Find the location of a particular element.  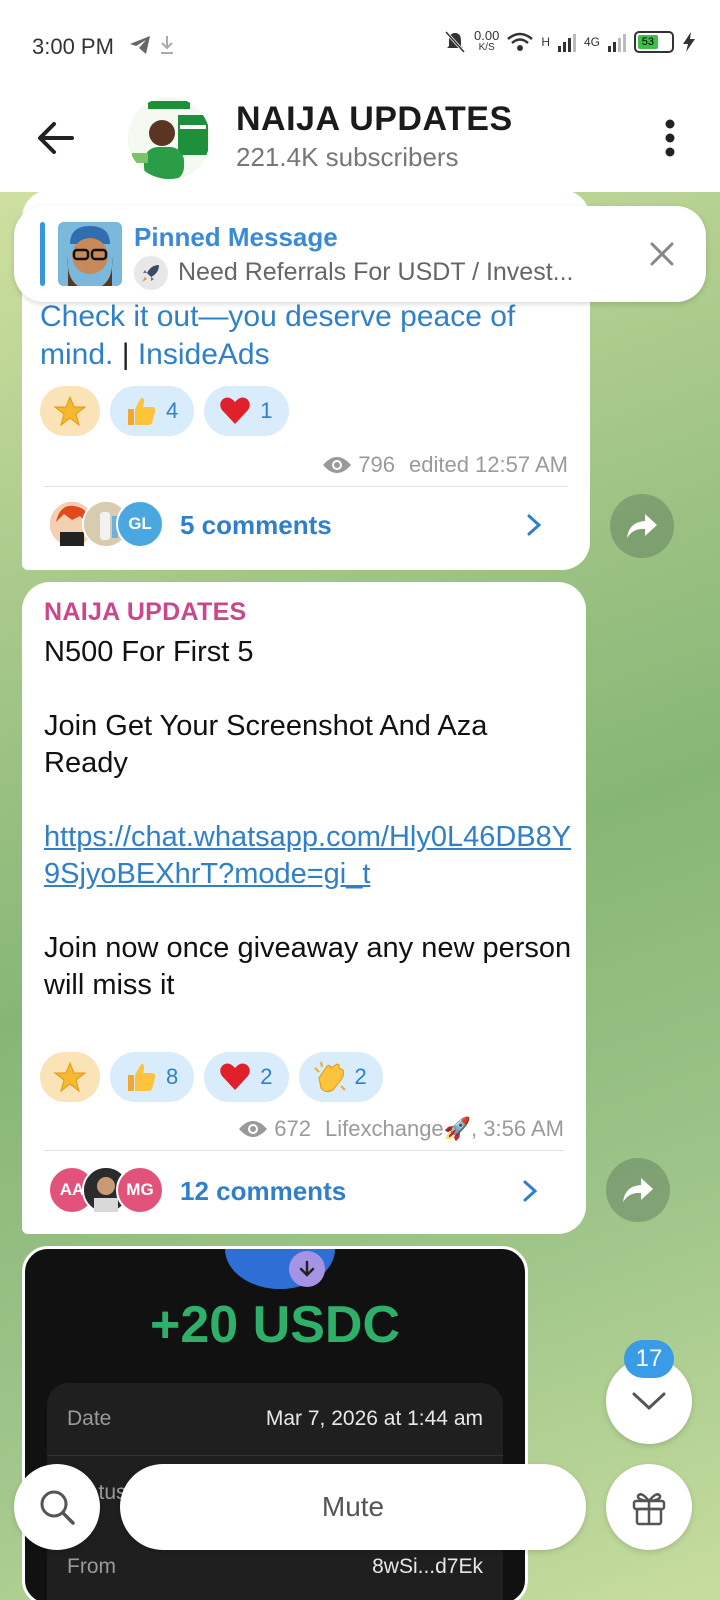

message-link-text: Check it out—you deserve peace of mind. is located at coordinates (277, 335).